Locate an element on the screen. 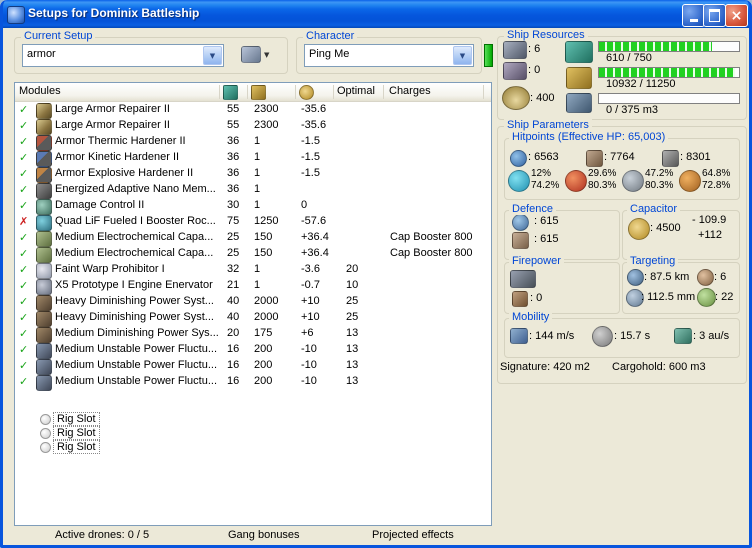 Image resolution: width=752 pixels, height=548 pixels. cpu-value: 20 is located at coordinates (233, 333).